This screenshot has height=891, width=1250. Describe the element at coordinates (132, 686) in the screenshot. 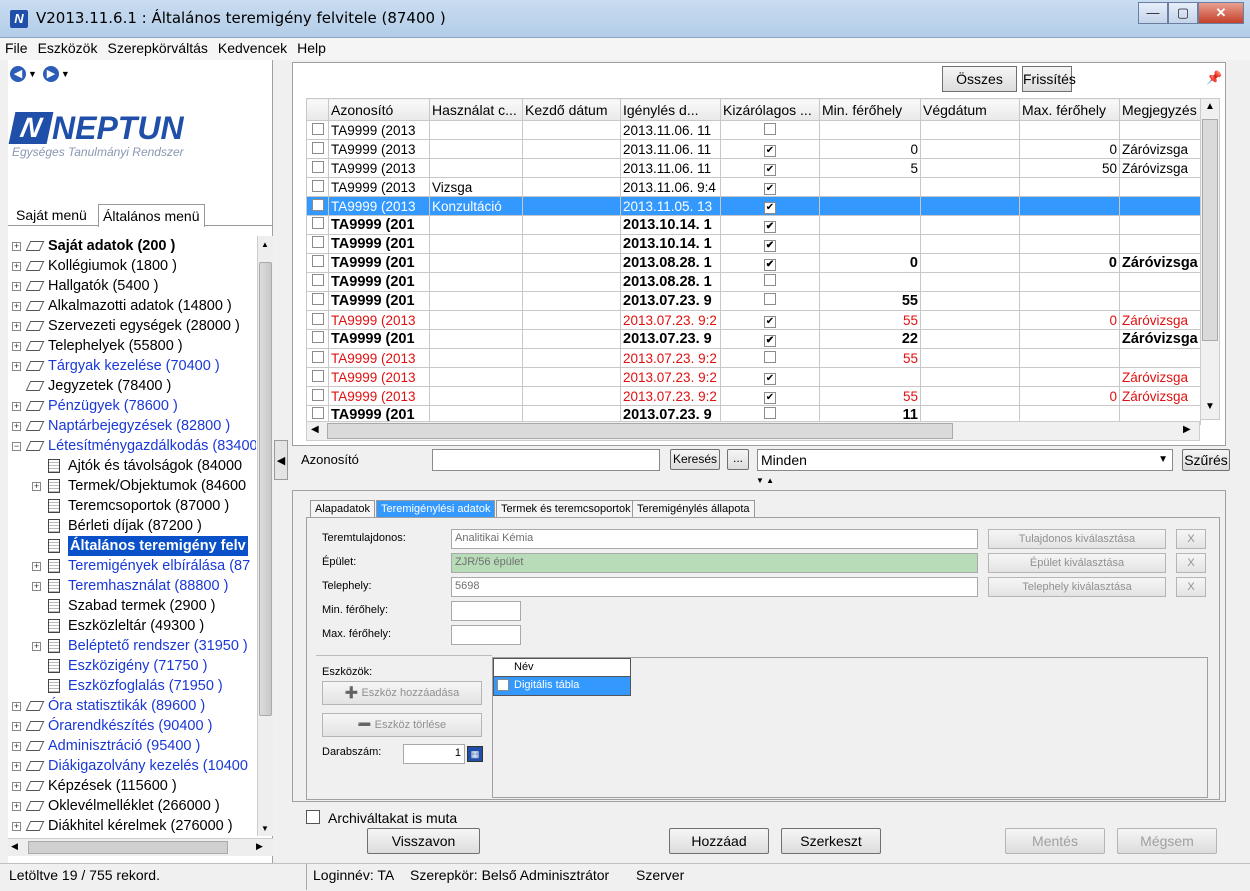

I see `tree-item: Eszközfoglalás (71950 )` at that location.